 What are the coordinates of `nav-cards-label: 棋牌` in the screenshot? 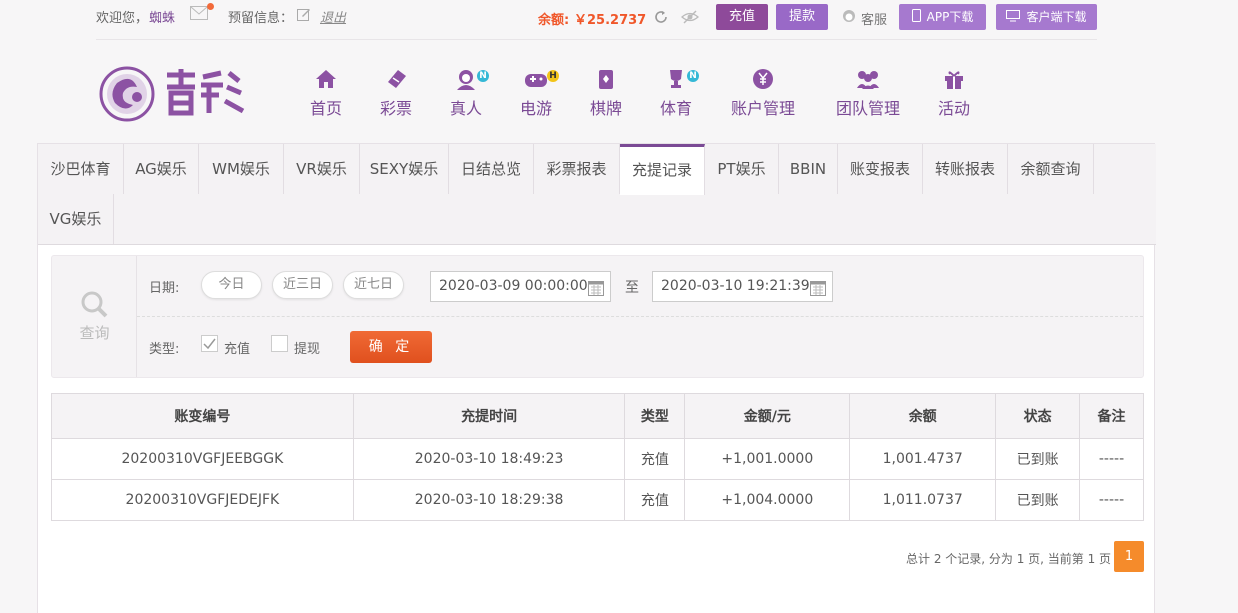 It's located at (605, 108).